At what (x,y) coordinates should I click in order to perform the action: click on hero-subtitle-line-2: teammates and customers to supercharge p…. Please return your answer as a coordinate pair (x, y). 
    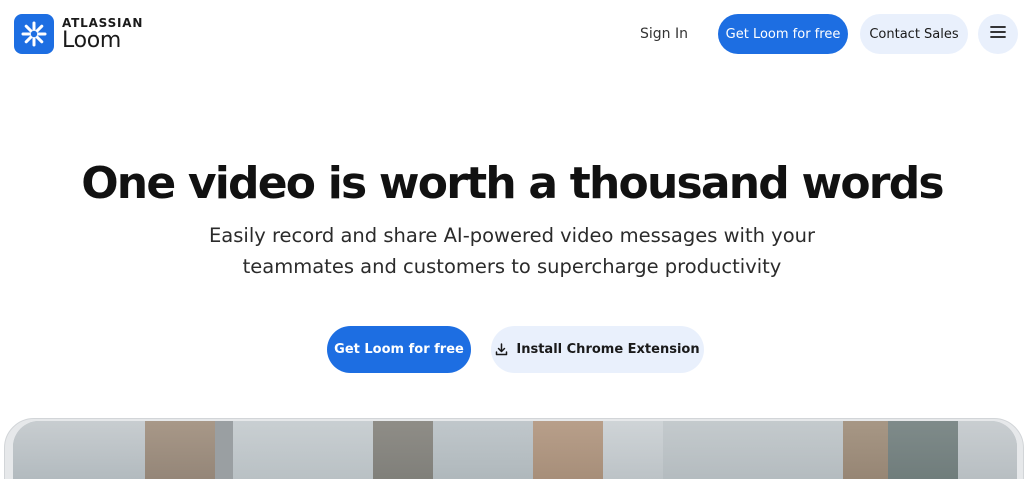
    Looking at the image, I should click on (512, 266).